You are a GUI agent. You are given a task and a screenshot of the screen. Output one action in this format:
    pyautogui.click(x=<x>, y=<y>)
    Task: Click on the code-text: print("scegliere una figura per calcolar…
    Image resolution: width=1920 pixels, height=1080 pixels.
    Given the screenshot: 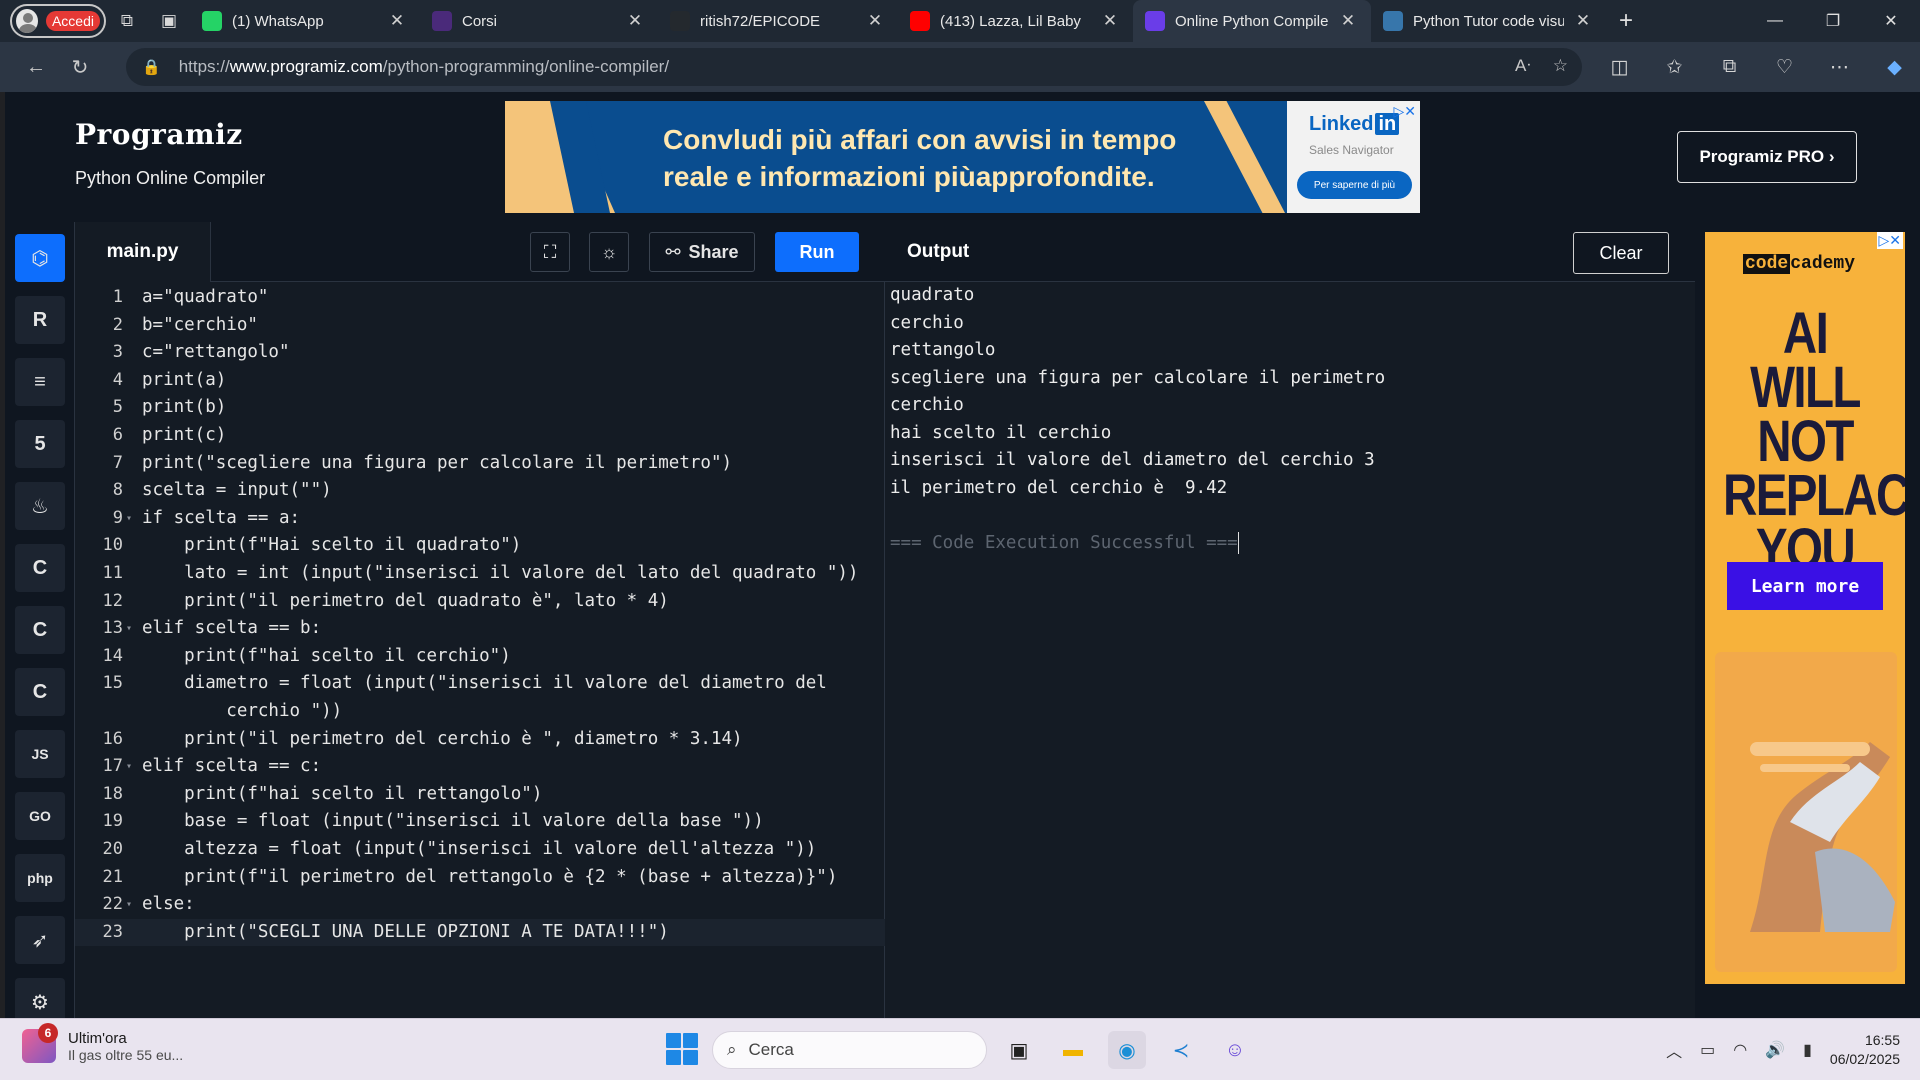 What is the action you would take?
    pyautogui.click(x=437, y=462)
    